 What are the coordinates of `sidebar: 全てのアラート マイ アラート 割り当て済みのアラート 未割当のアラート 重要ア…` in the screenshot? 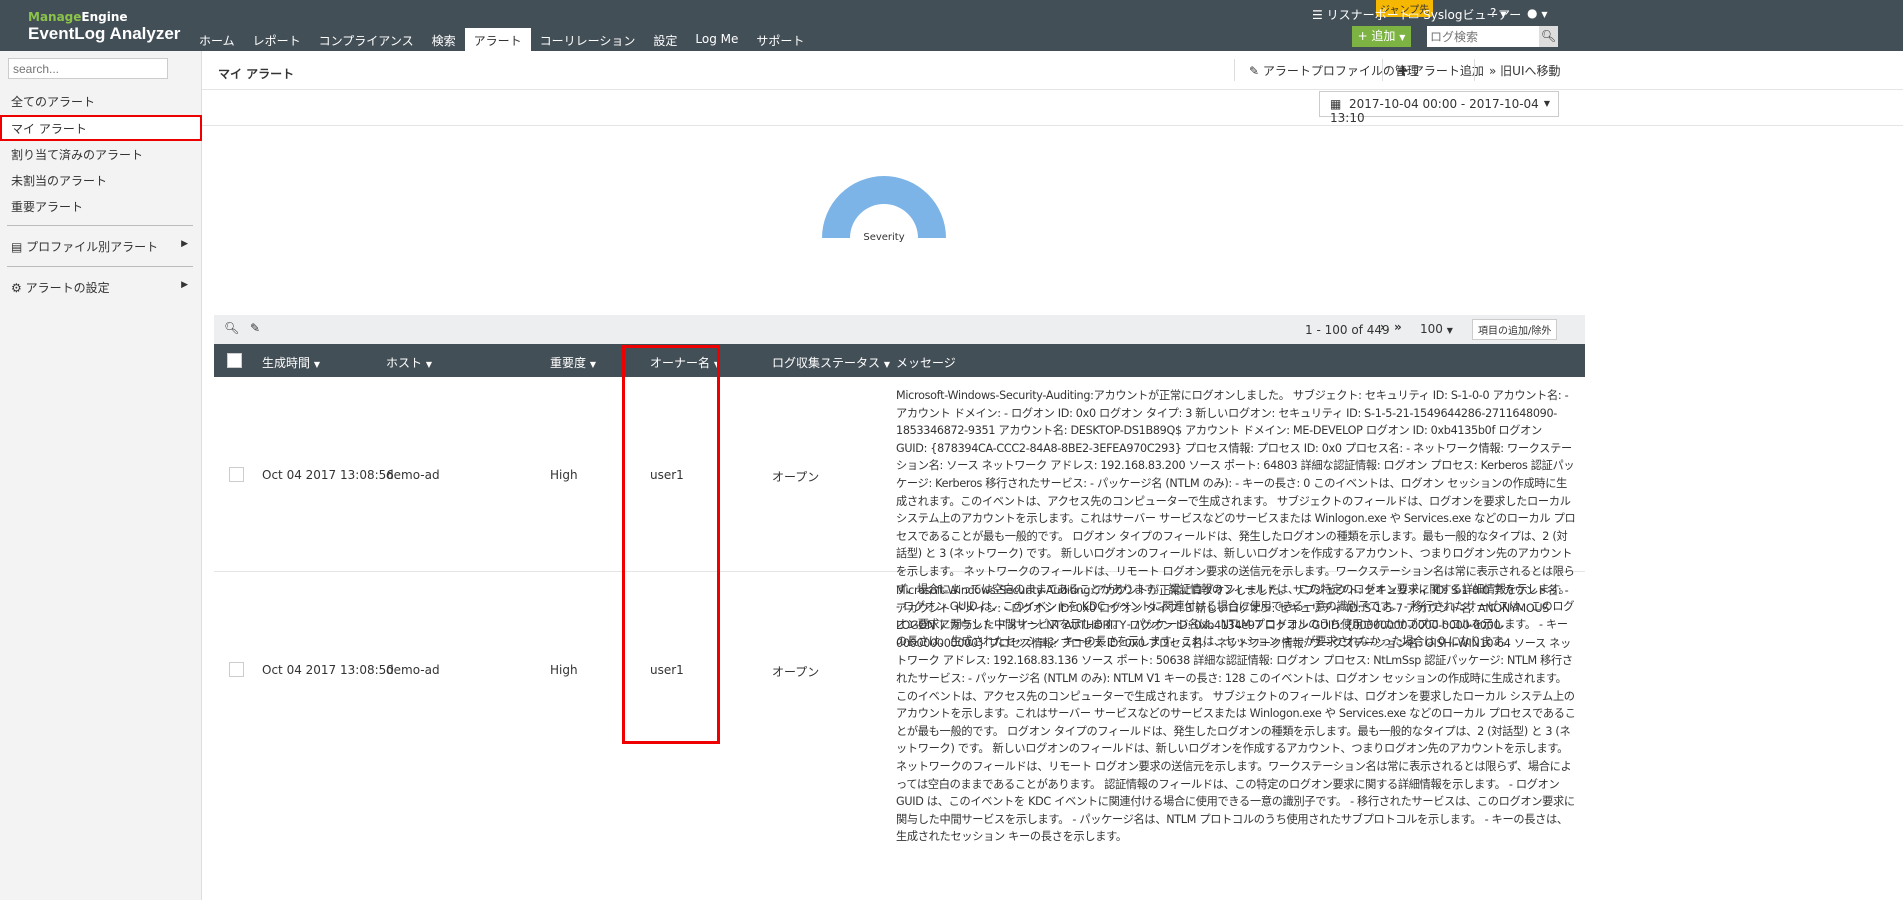 It's located at (101, 475).